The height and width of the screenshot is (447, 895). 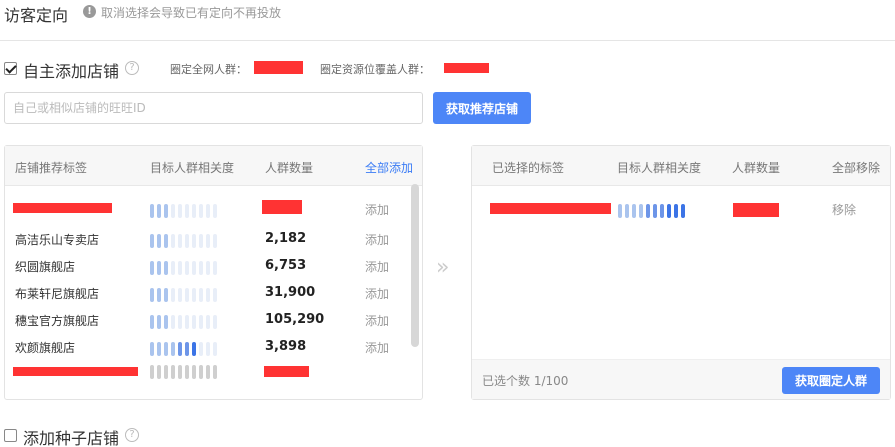 I want to click on self-add-checkbox, so click(x=10, y=68).